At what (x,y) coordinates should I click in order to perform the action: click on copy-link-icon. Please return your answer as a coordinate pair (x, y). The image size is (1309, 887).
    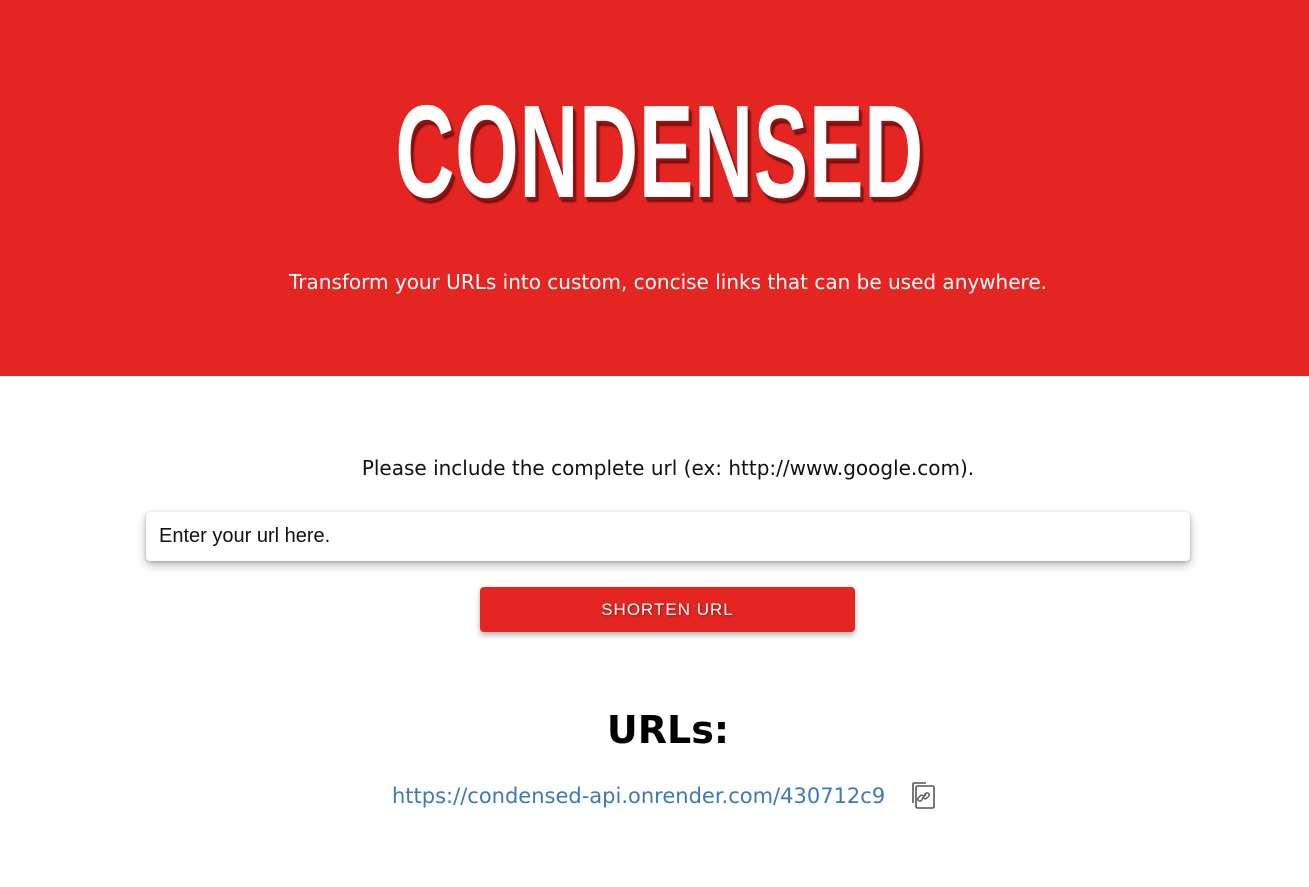
    Looking at the image, I should click on (923, 796).